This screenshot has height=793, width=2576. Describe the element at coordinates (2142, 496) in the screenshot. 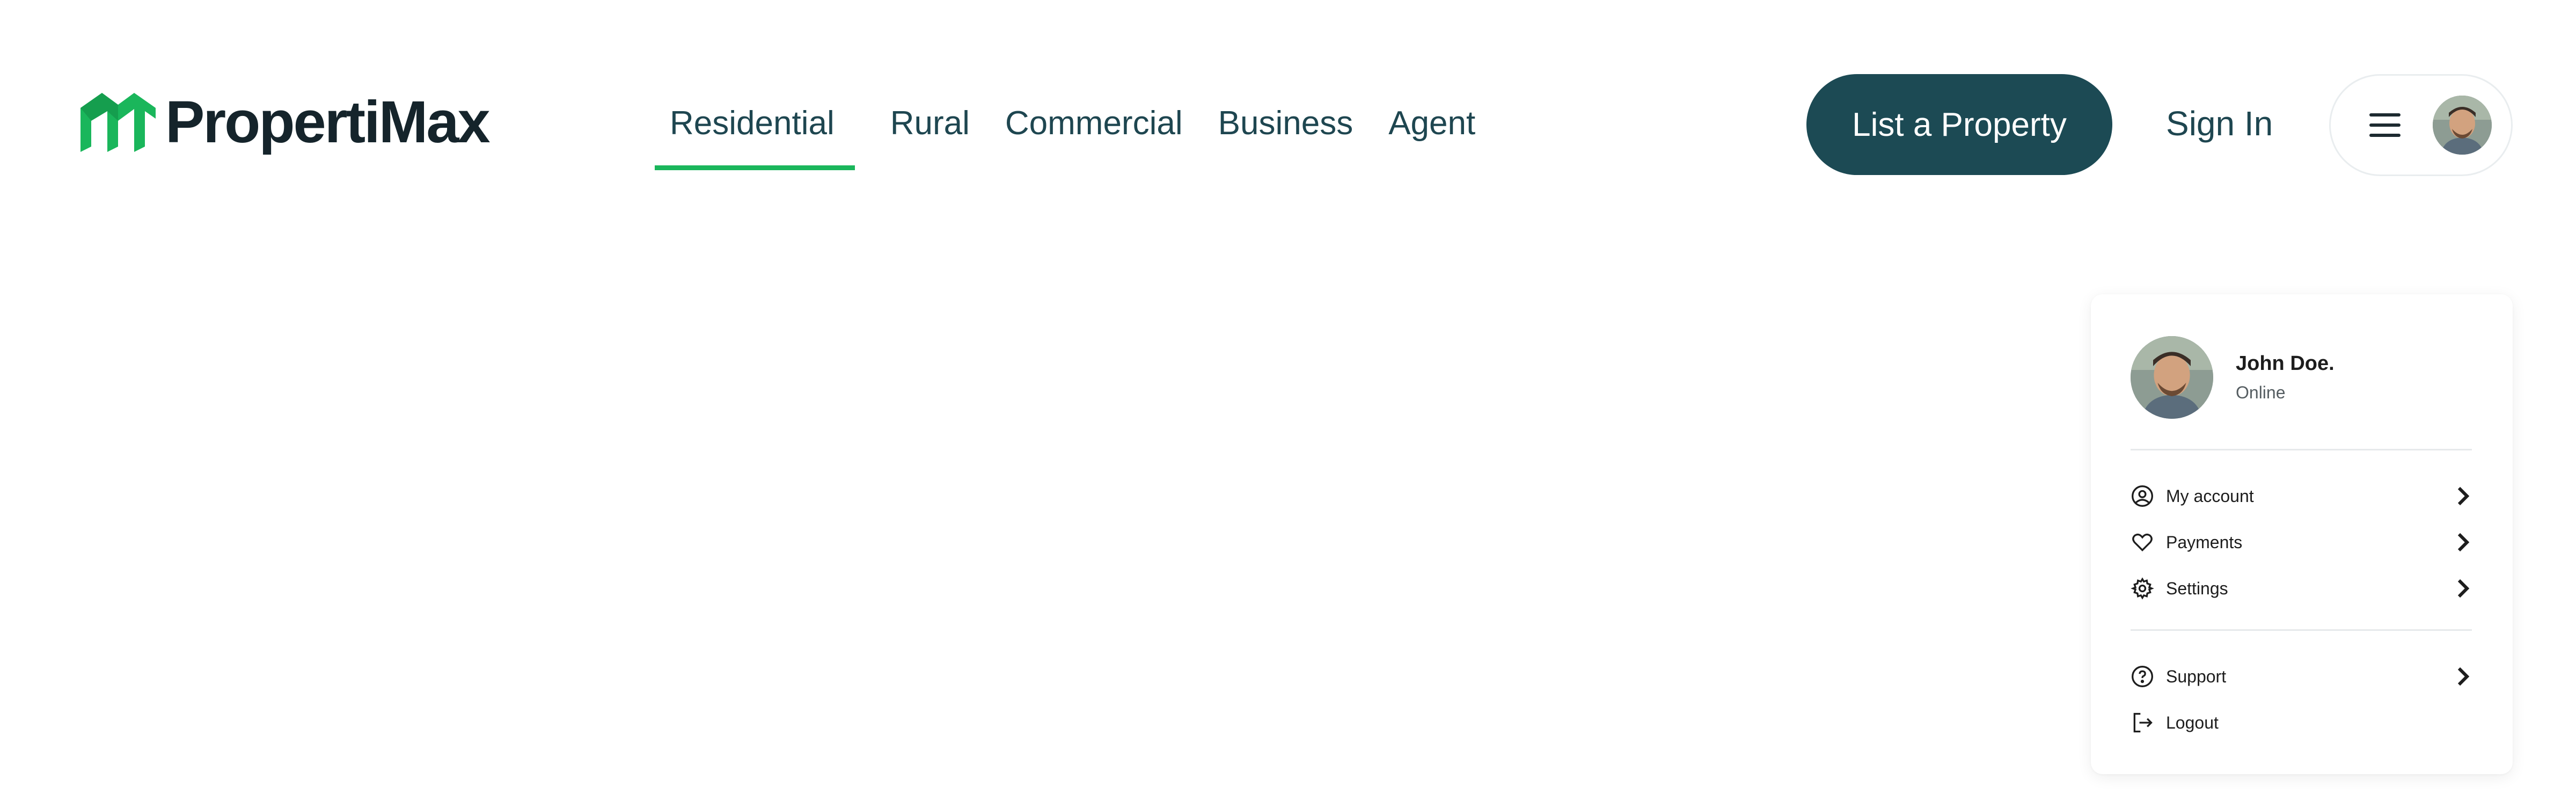

I see `user-circle-icon` at that location.